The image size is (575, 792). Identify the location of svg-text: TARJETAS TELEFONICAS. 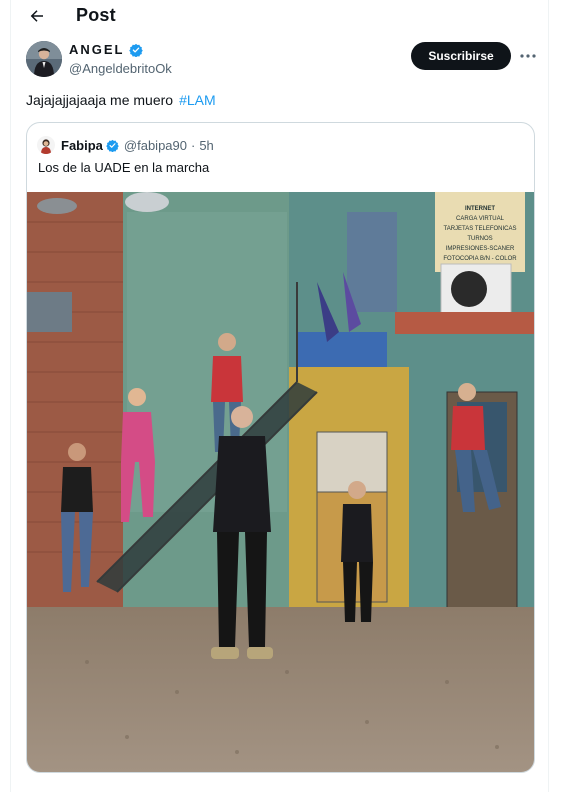
(479, 229).